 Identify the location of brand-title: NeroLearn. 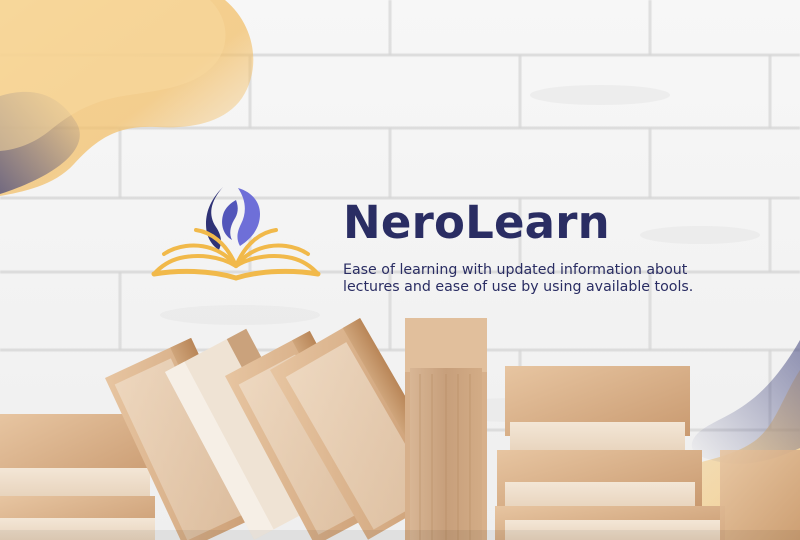
(476, 222).